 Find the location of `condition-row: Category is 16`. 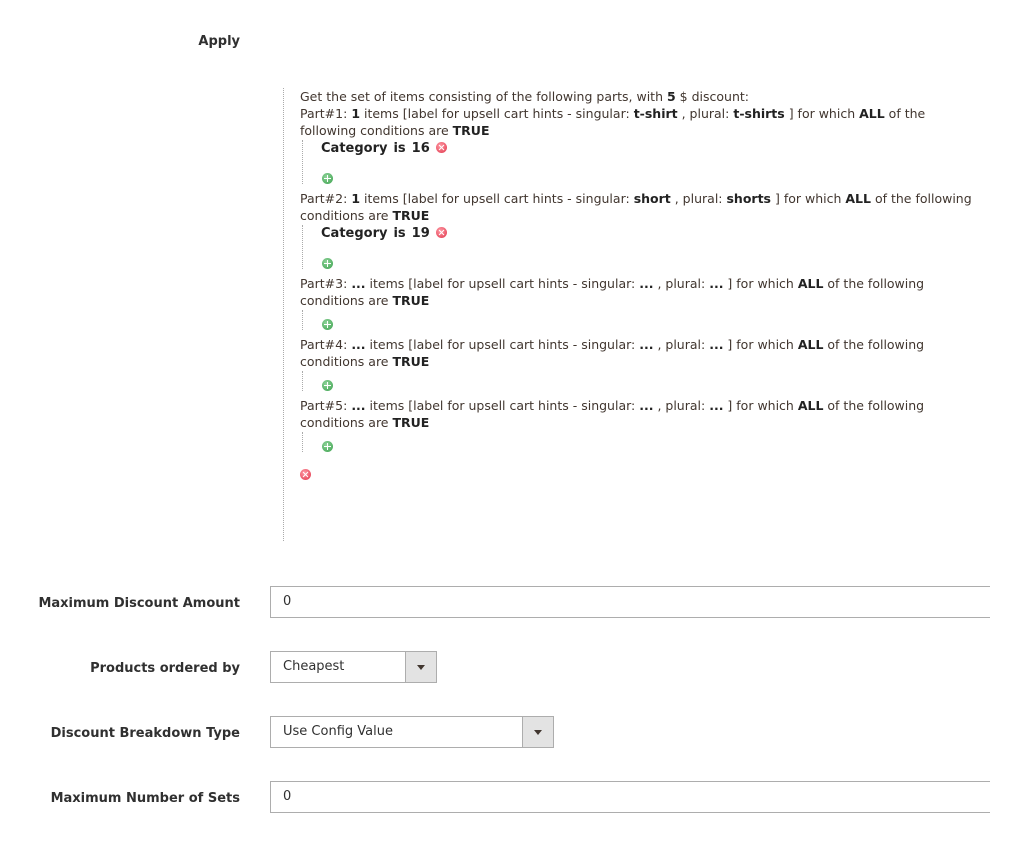

condition-row: Category is 16 is located at coordinates (652, 149).